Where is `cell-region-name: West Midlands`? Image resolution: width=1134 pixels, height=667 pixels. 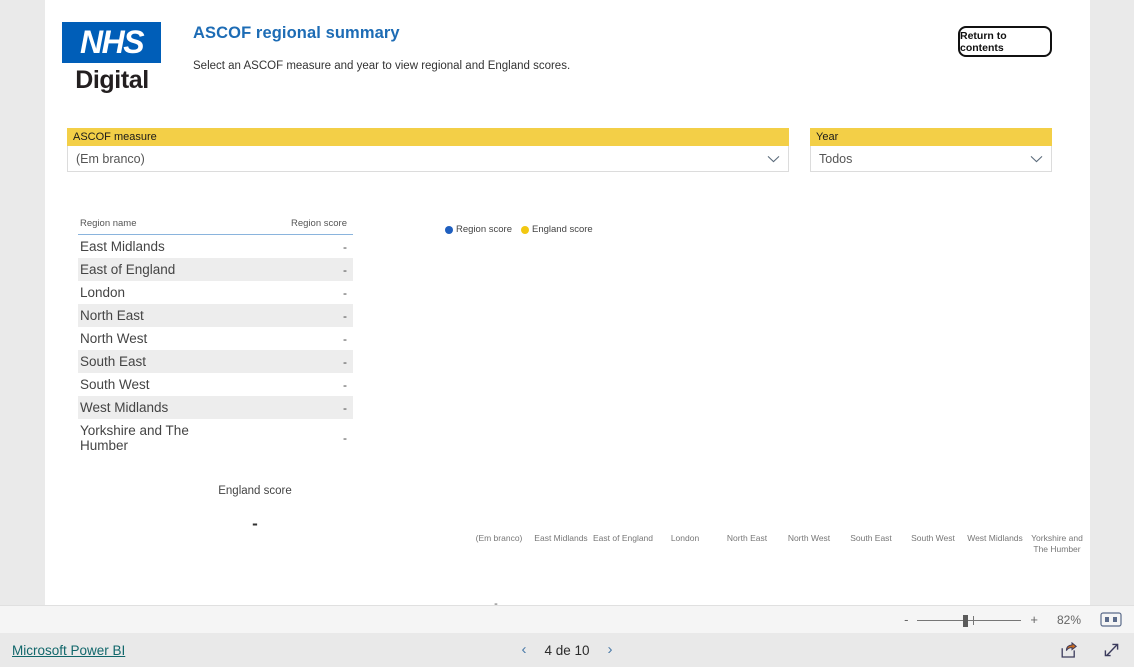
cell-region-name: West Midlands is located at coordinates (147, 407).